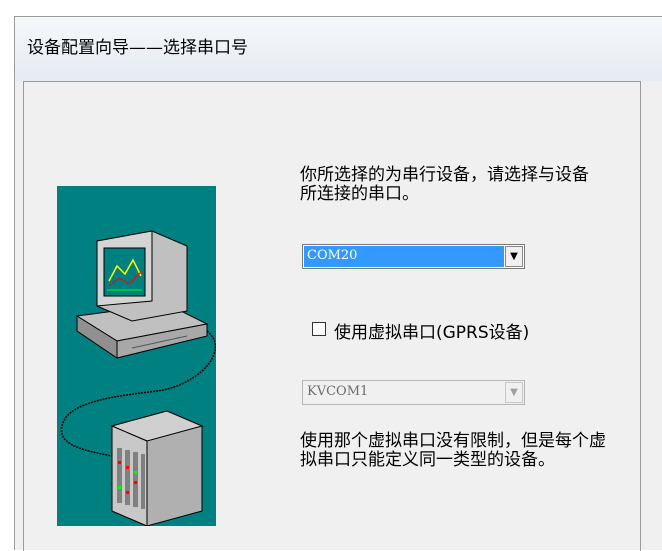 The width and height of the screenshot is (662, 551). I want to click on virtual-port-checkbox, so click(319, 329).